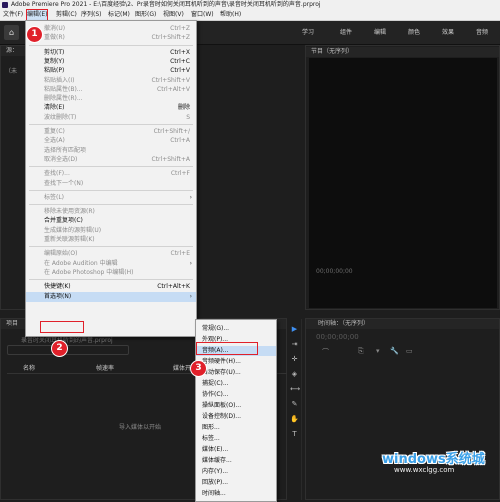 This screenshot has width=500, height=502. What do you see at coordinates (59, 348) in the screenshot?
I see `step-2-badge: 2` at bounding box center [59, 348].